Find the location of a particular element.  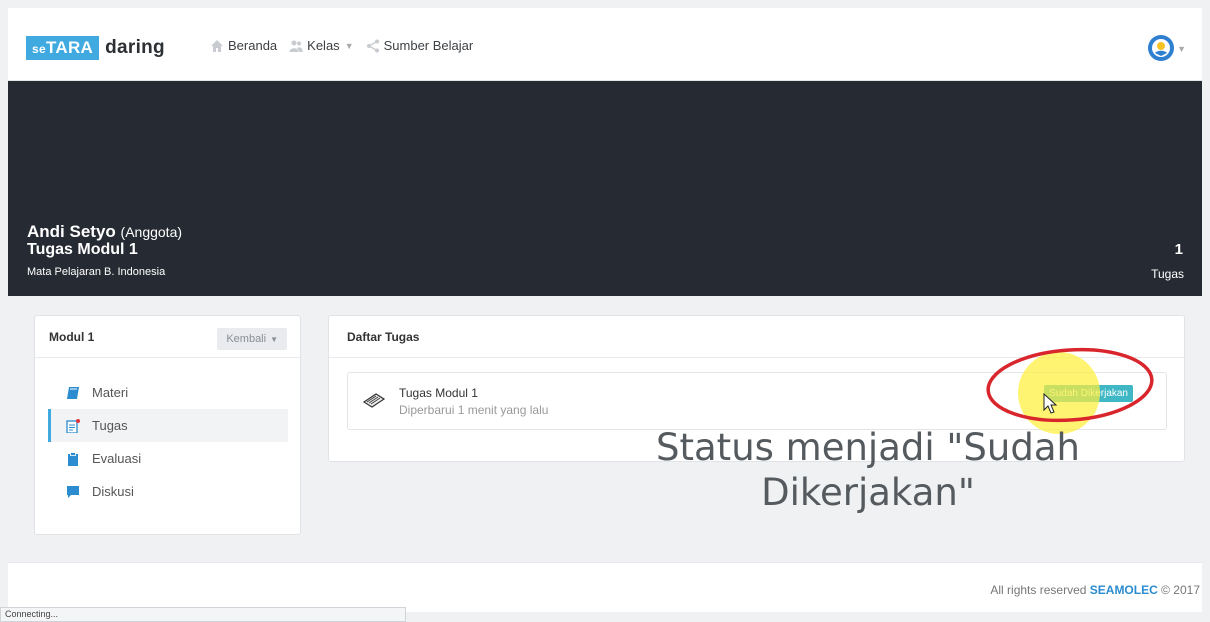

nav-kelas-label: Kelas is located at coordinates (323, 45).